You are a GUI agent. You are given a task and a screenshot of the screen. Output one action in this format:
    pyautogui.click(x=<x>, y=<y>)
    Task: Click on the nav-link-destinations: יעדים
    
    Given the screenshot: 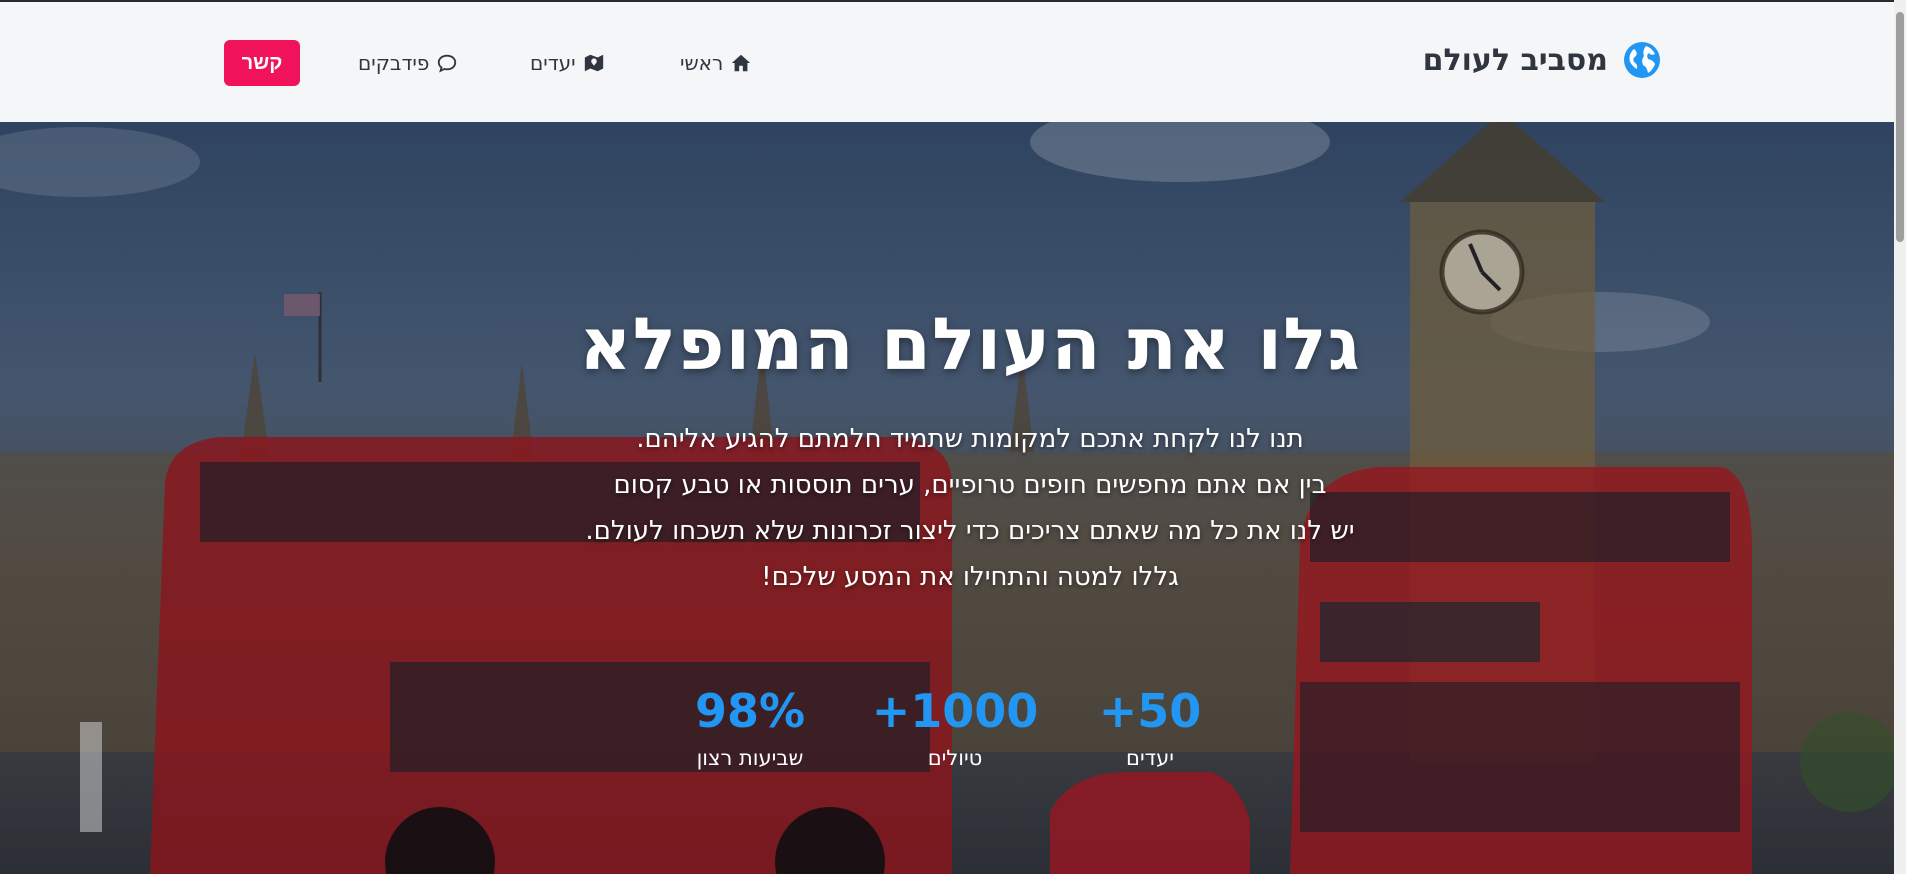 What is the action you would take?
    pyautogui.click(x=567, y=63)
    